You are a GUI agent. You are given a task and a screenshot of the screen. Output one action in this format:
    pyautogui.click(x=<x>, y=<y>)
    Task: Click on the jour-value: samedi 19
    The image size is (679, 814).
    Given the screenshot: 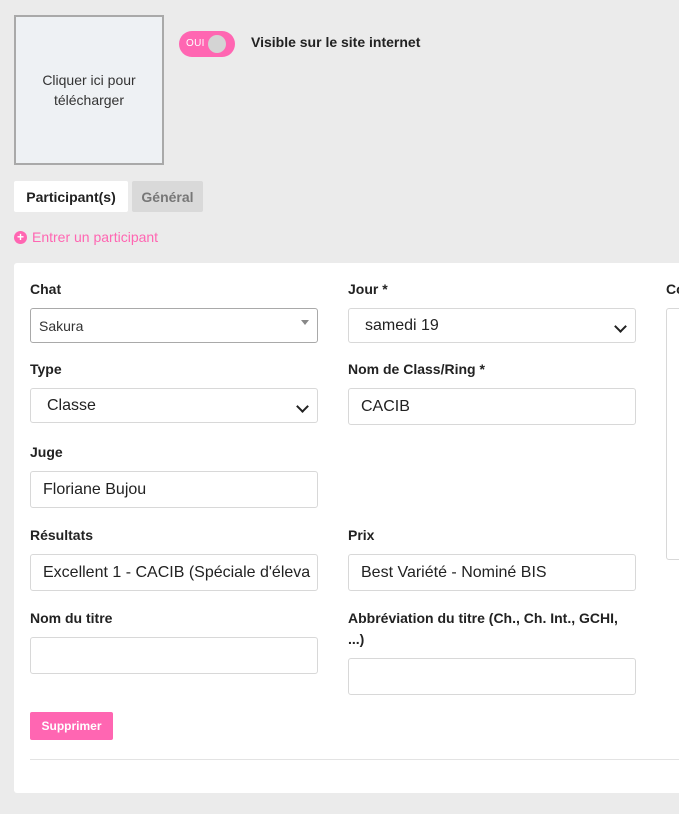 What is the action you would take?
    pyautogui.click(x=402, y=325)
    